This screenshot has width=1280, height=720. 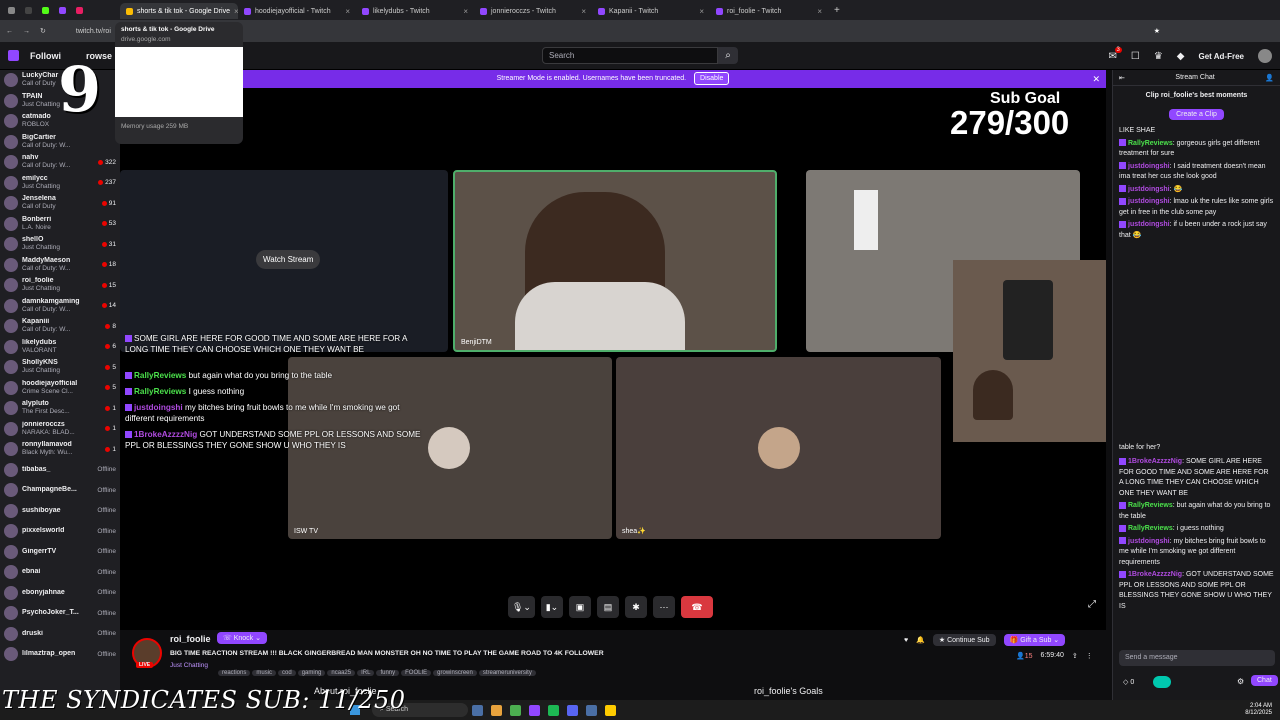 What do you see at coordinates (60, 347) in the screenshot?
I see `sidebar-channel: likelydubs VALORANT 6` at bounding box center [60, 347].